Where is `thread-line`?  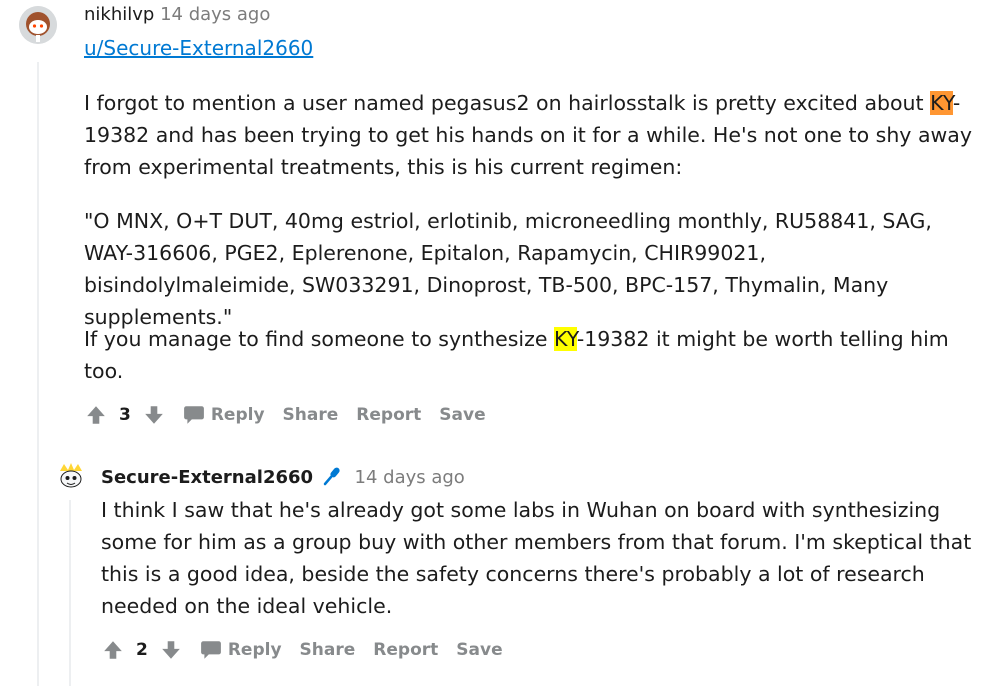
thread-line is located at coordinates (38, 374).